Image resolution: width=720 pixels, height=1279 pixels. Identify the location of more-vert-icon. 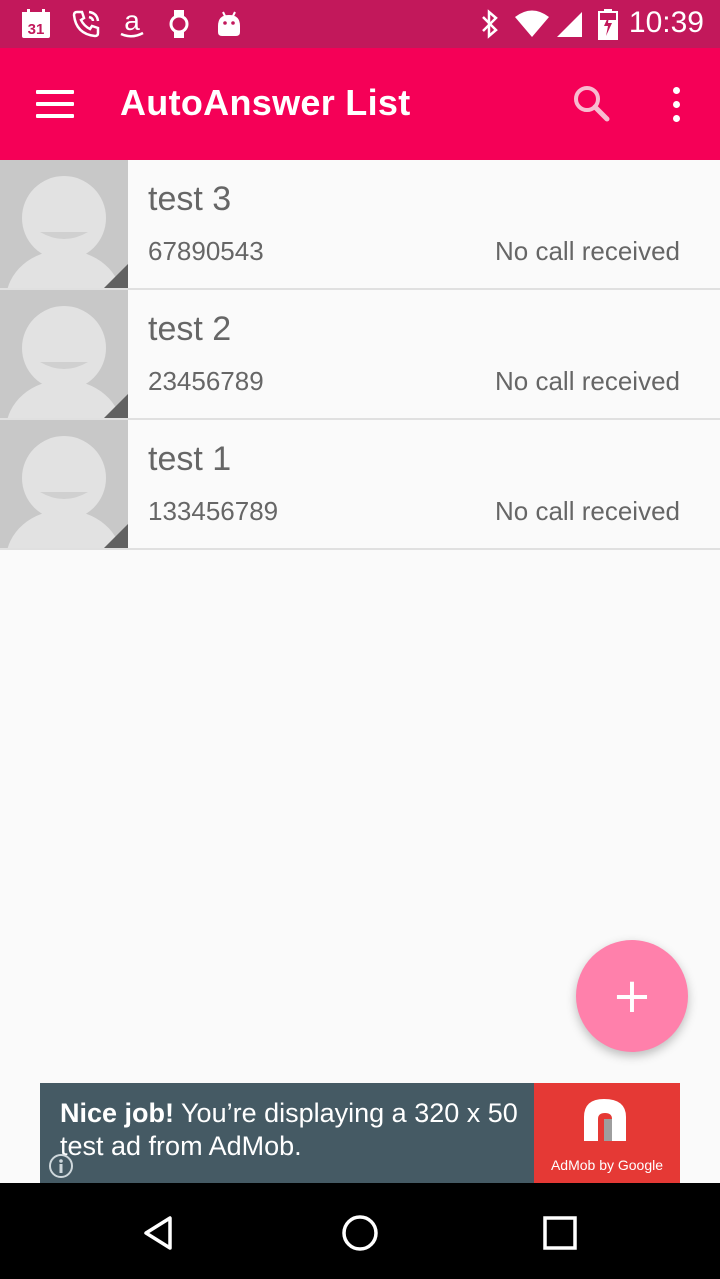
(676, 104).